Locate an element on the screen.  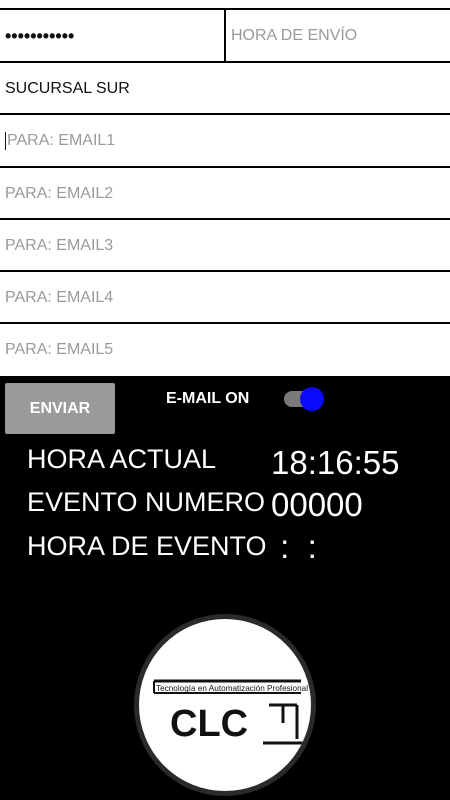
password-value: ••••••••••• is located at coordinates (40, 35).